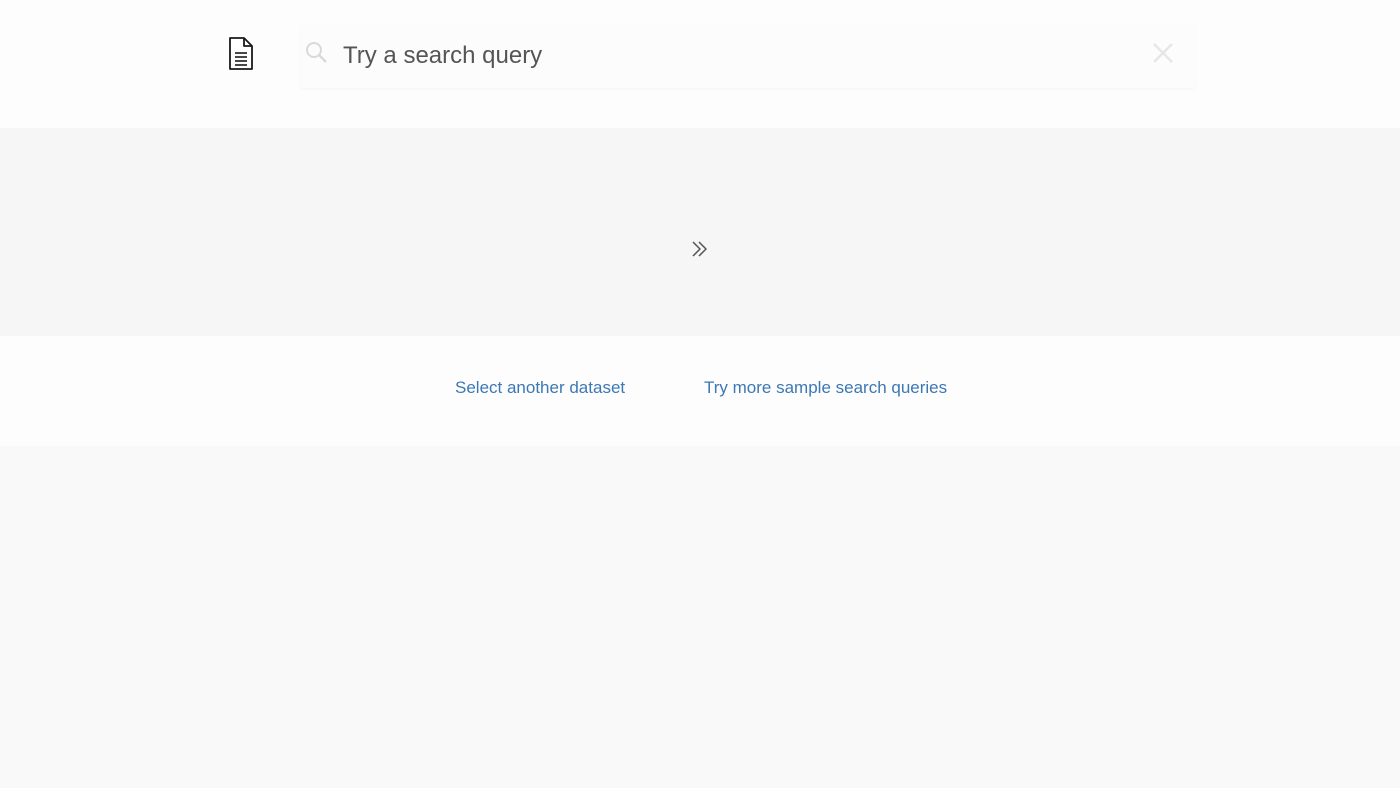 This screenshot has width=1400, height=788. Describe the element at coordinates (825, 388) in the screenshot. I see `try-more-sample-queries-link: Try more sample search queries` at that location.